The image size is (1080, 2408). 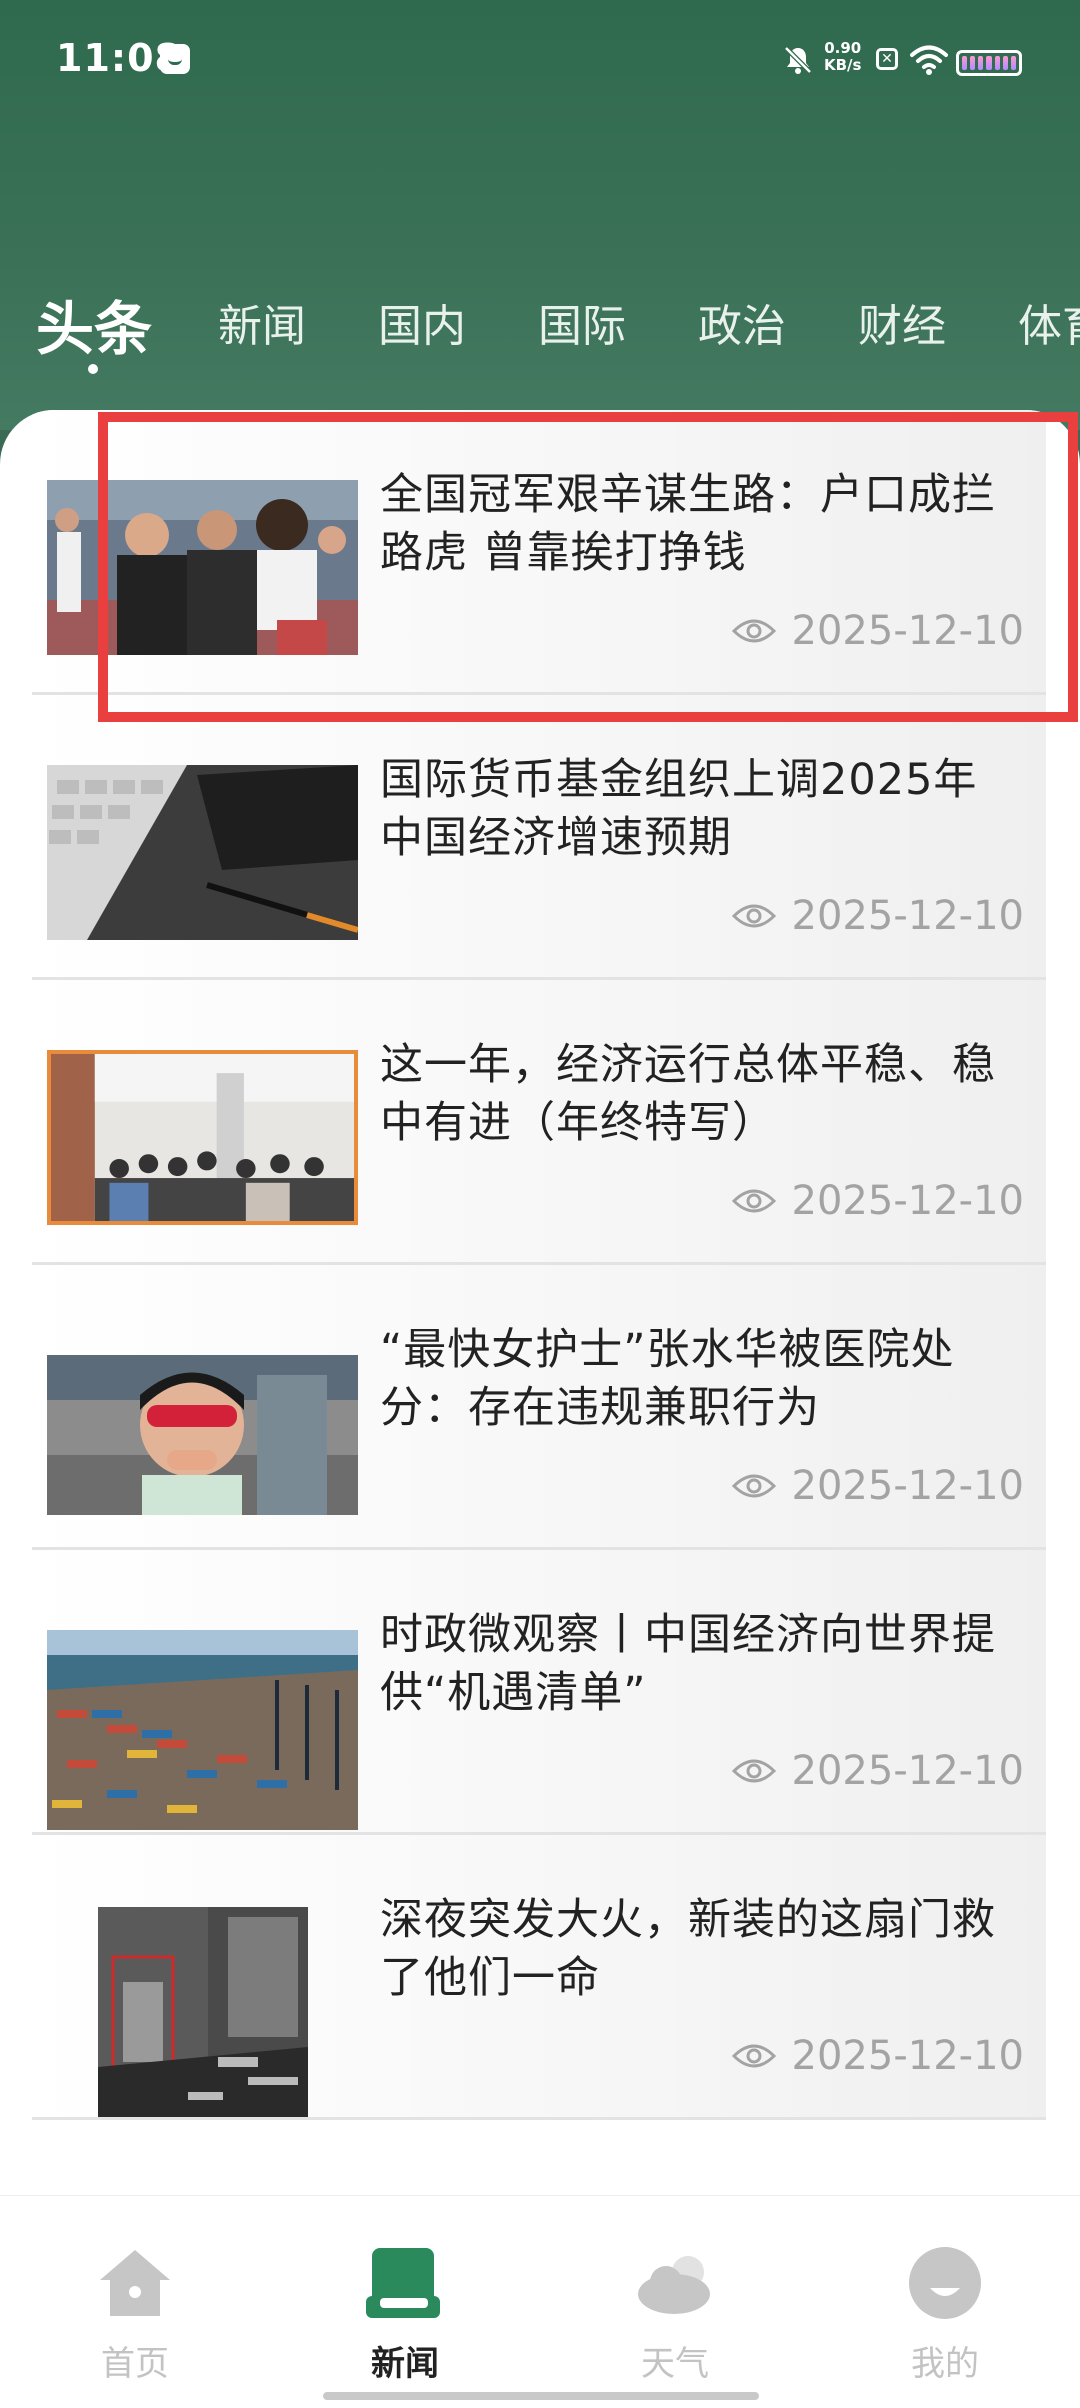 What do you see at coordinates (422, 322) in the screenshot?
I see `tab-domestic: 国内` at bounding box center [422, 322].